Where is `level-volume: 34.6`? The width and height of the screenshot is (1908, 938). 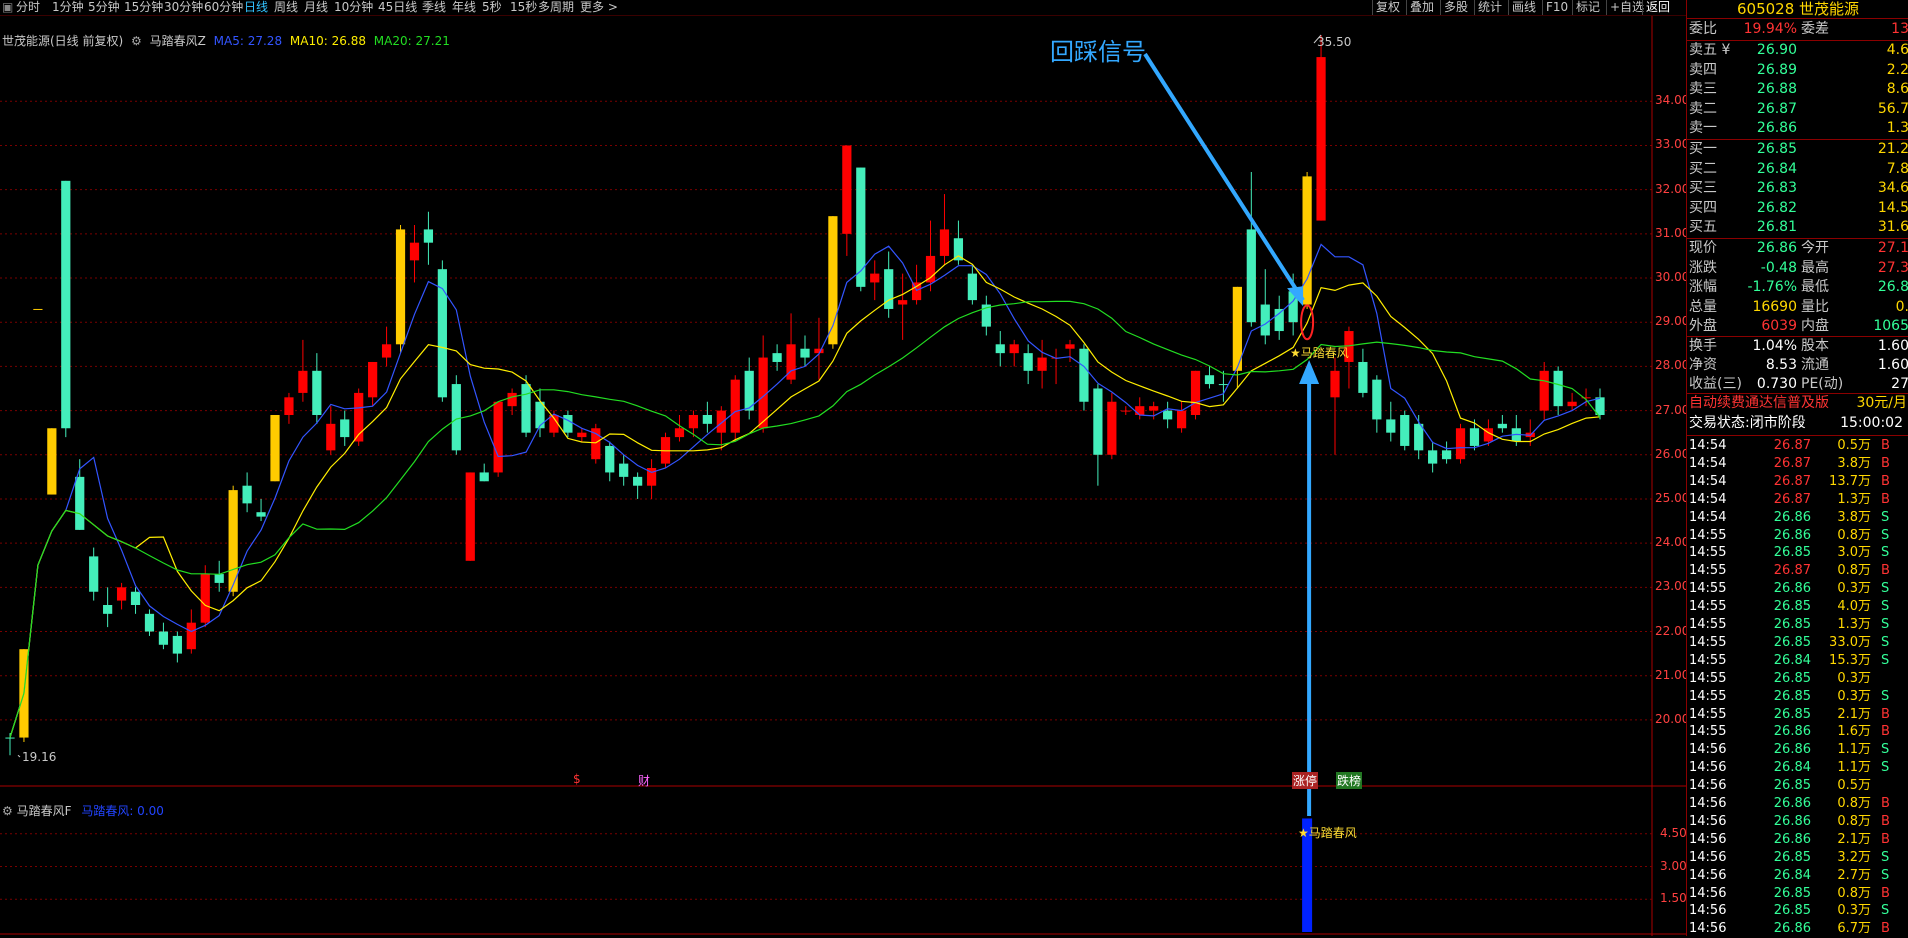 level-volume: 34.6 is located at coordinates (1892, 188).